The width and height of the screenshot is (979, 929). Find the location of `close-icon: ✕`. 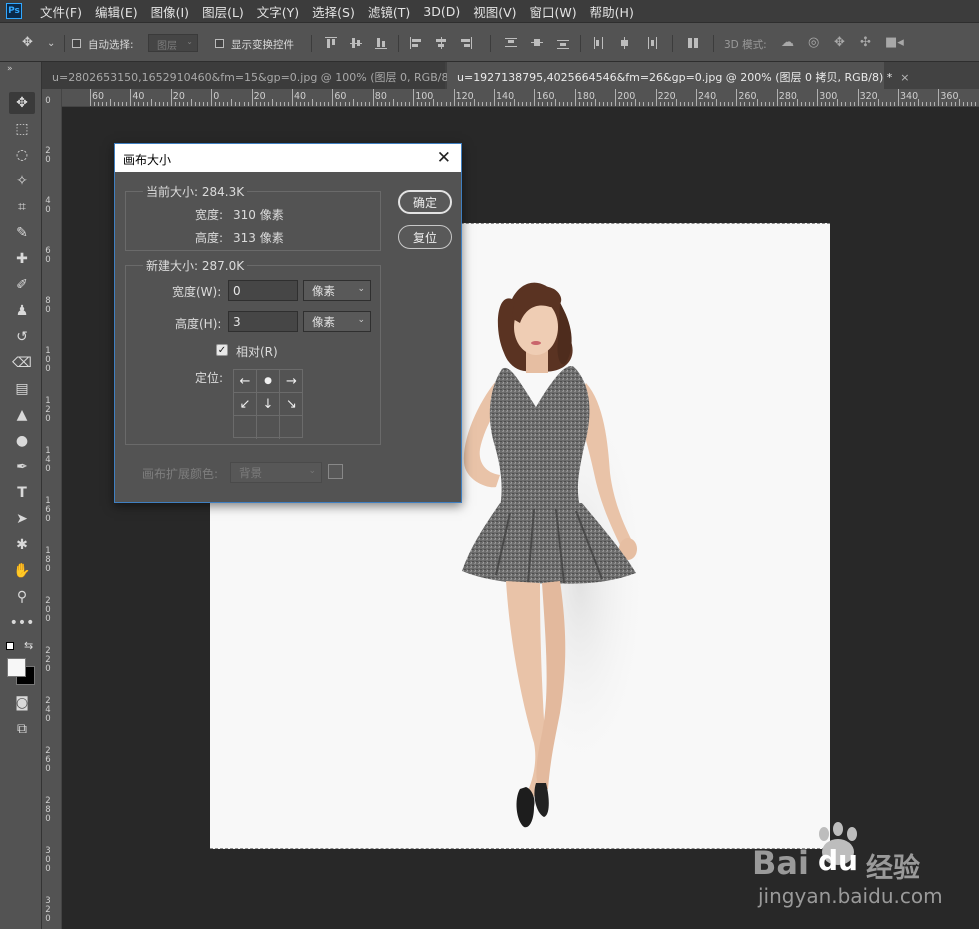

close-icon: ✕ is located at coordinates (444, 158).